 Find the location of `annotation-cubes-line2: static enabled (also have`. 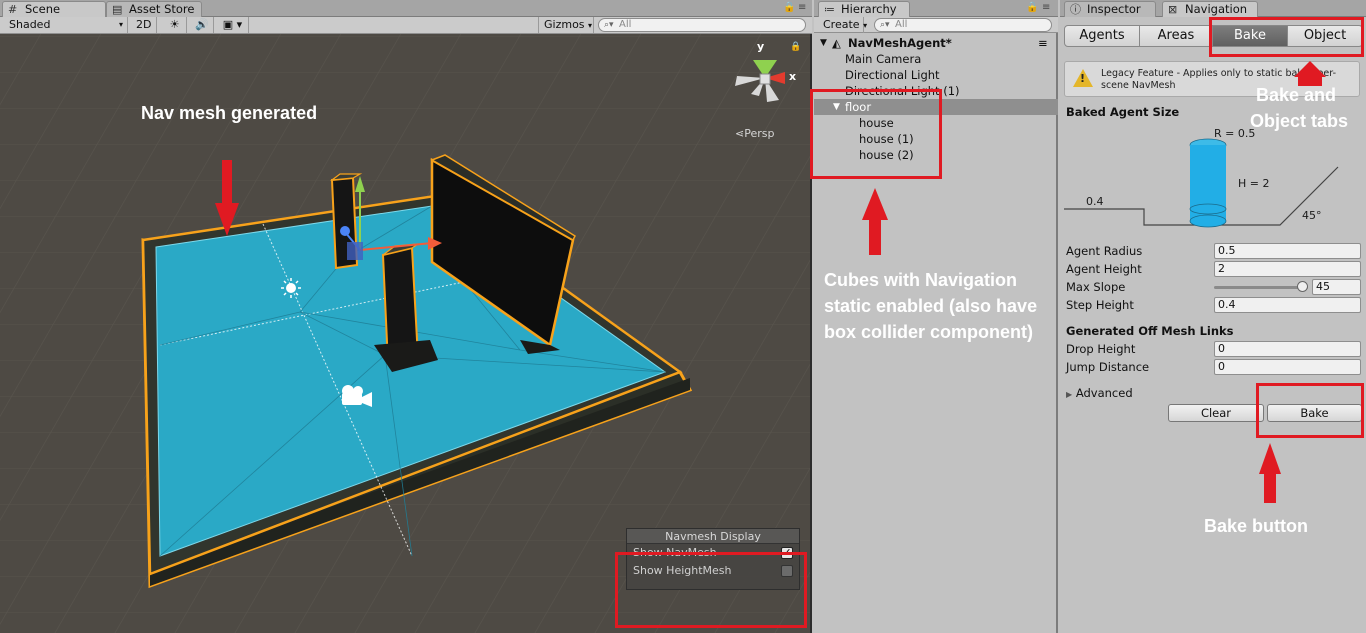

annotation-cubes-line2: static enabled (also have is located at coordinates (931, 306).